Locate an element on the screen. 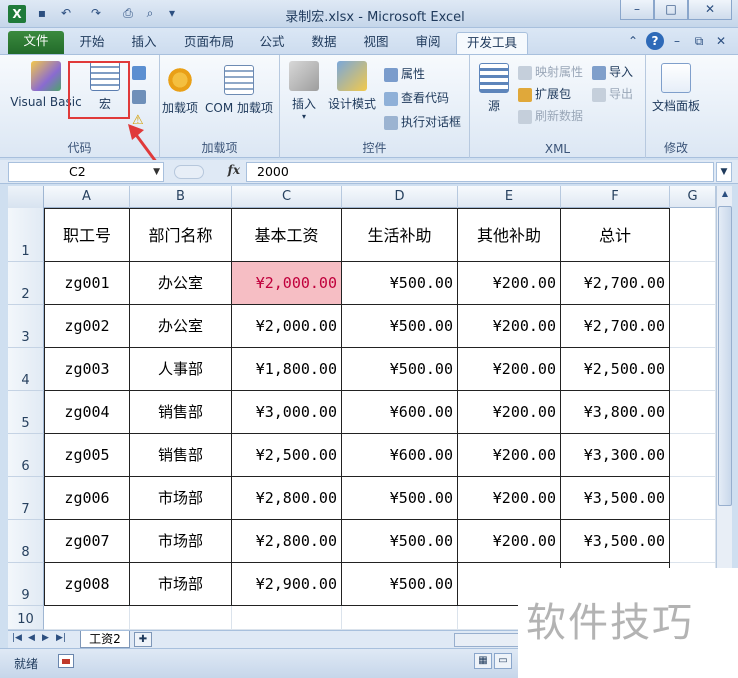 The width and height of the screenshot is (738, 678). table-cell: zg002 is located at coordinates (87, 326).